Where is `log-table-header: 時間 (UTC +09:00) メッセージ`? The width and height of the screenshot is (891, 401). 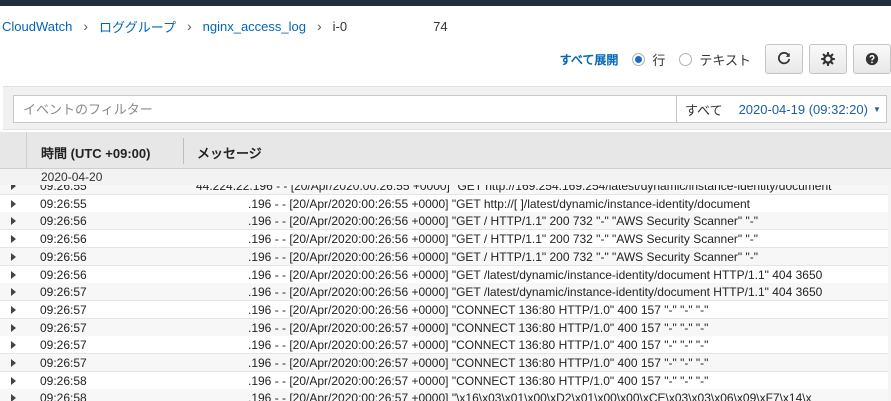 log-table-header: 時間 (UTC +09:00) メッセージ is located at coordinates (445, 150).